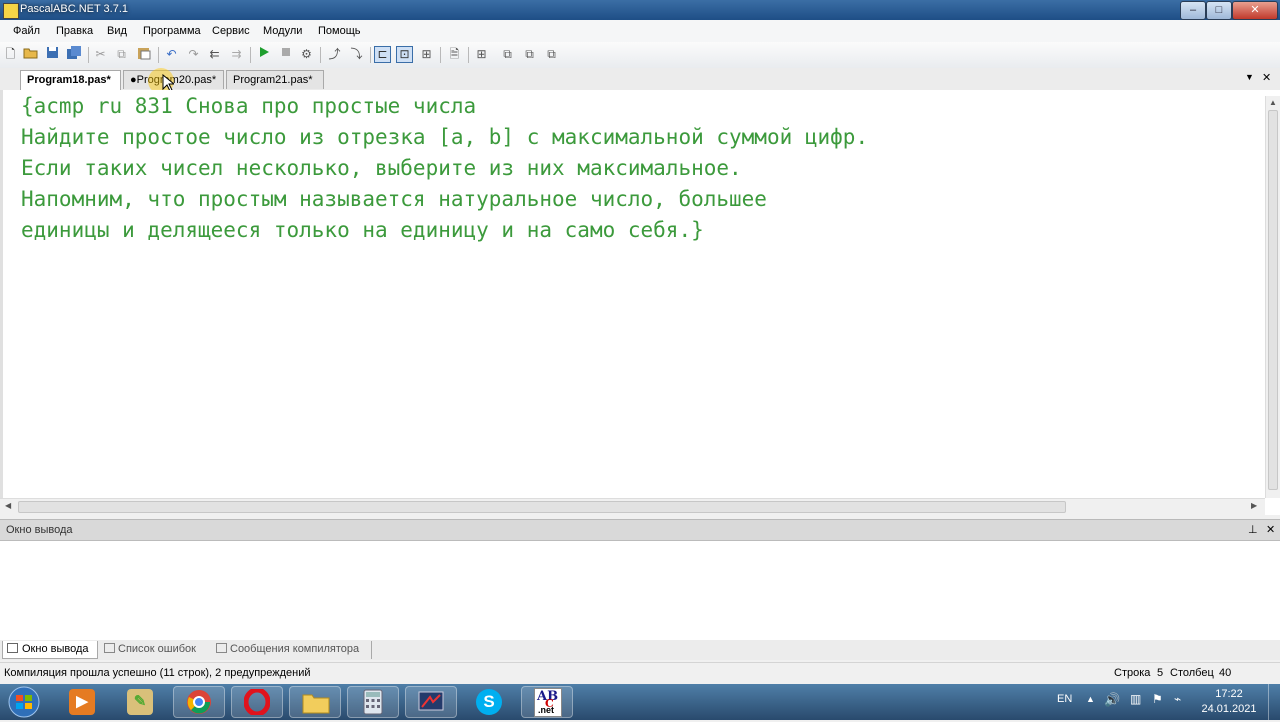 Image resolution: width=1280 pixels, height=722 pixels. What do you see at coordinates (74, 31) in the screenshot?
I see `menu-edit: Правка` at bounding box center [74, 31].